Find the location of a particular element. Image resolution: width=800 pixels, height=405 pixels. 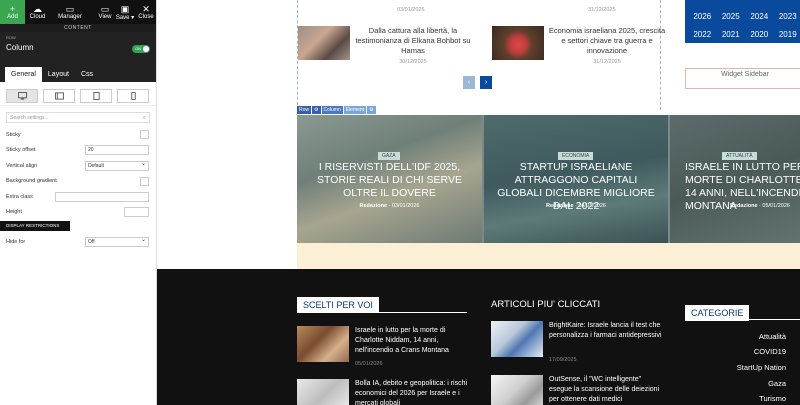

tab-general: General is located at coordinates (23, 74).